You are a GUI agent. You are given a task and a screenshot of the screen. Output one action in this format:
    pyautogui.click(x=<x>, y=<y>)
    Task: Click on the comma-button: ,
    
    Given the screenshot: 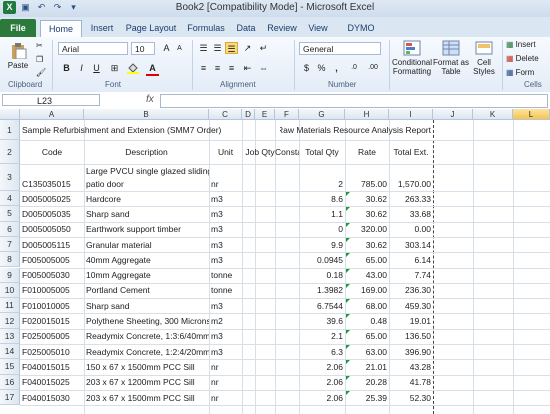 What is the action you would take?
    pyautogui.click(x=336, y=68)
    